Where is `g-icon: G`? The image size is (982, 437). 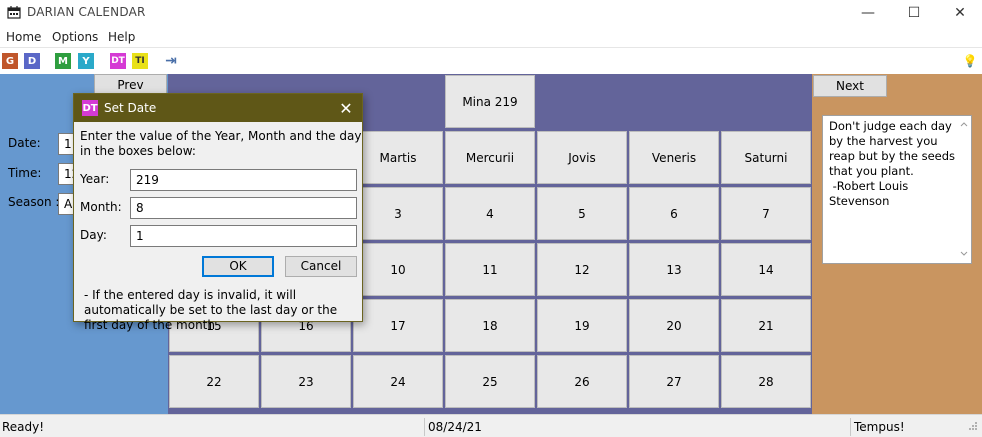 g-icon: G is located at coordinates (10, 61).